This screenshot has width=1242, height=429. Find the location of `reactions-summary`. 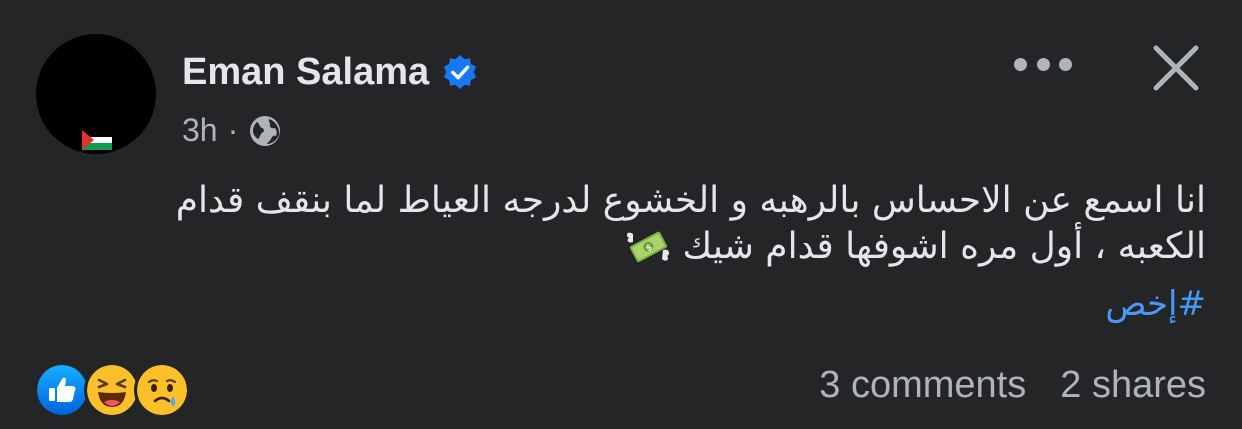

reactions-summary is located at coordinates (112, 390).